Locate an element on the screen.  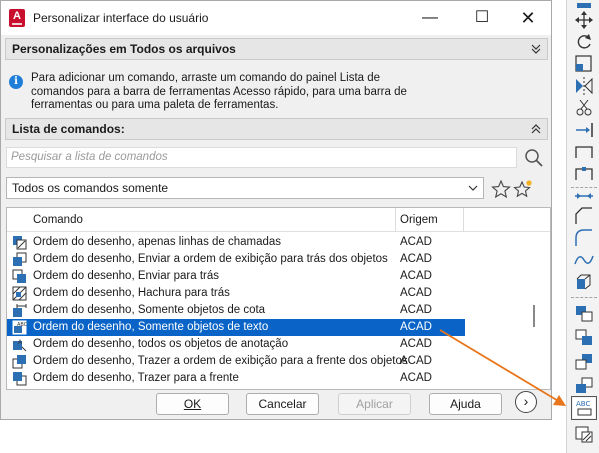
tool-palette: ABC is located at coordinates (582, 226).